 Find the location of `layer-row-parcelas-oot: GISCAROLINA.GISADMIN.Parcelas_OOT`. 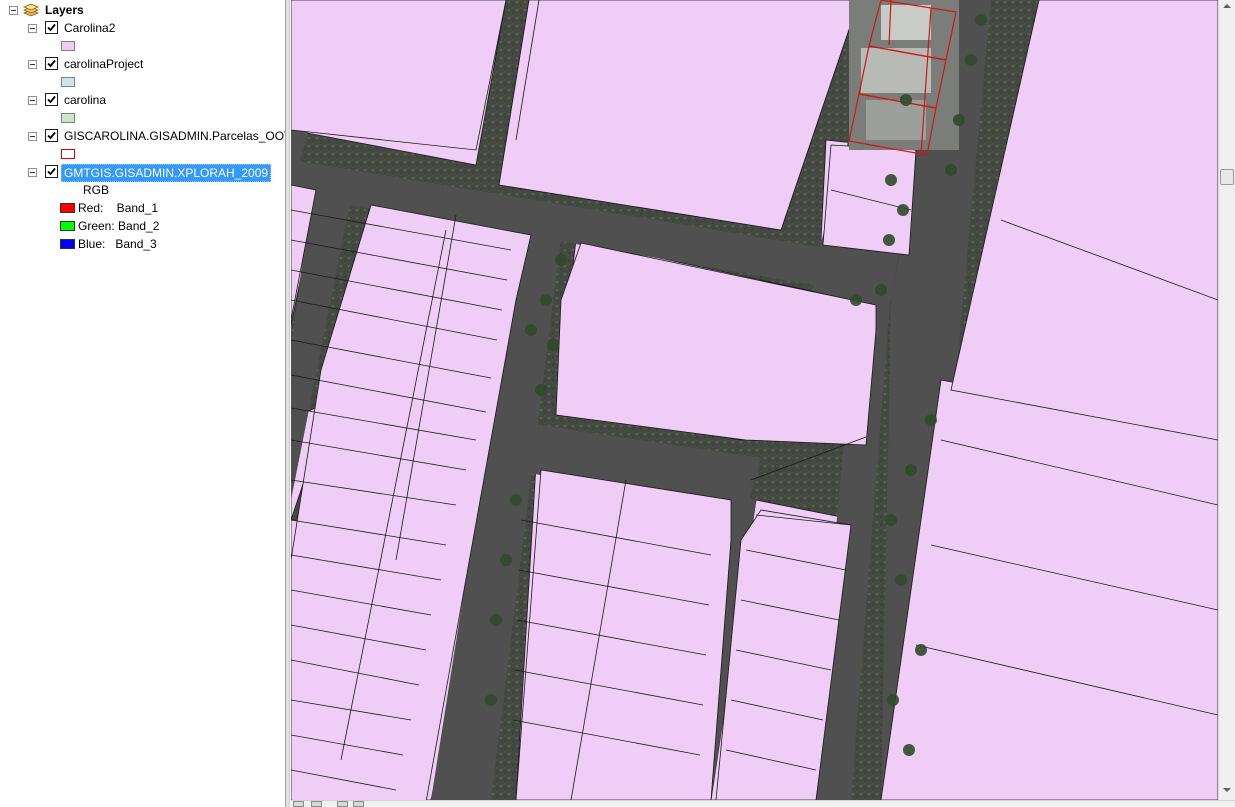

layer-row-parcelas-oot: GISCAROLINA.GISADMIN.Parcelas_OOT is located at coordinates (142, 136).